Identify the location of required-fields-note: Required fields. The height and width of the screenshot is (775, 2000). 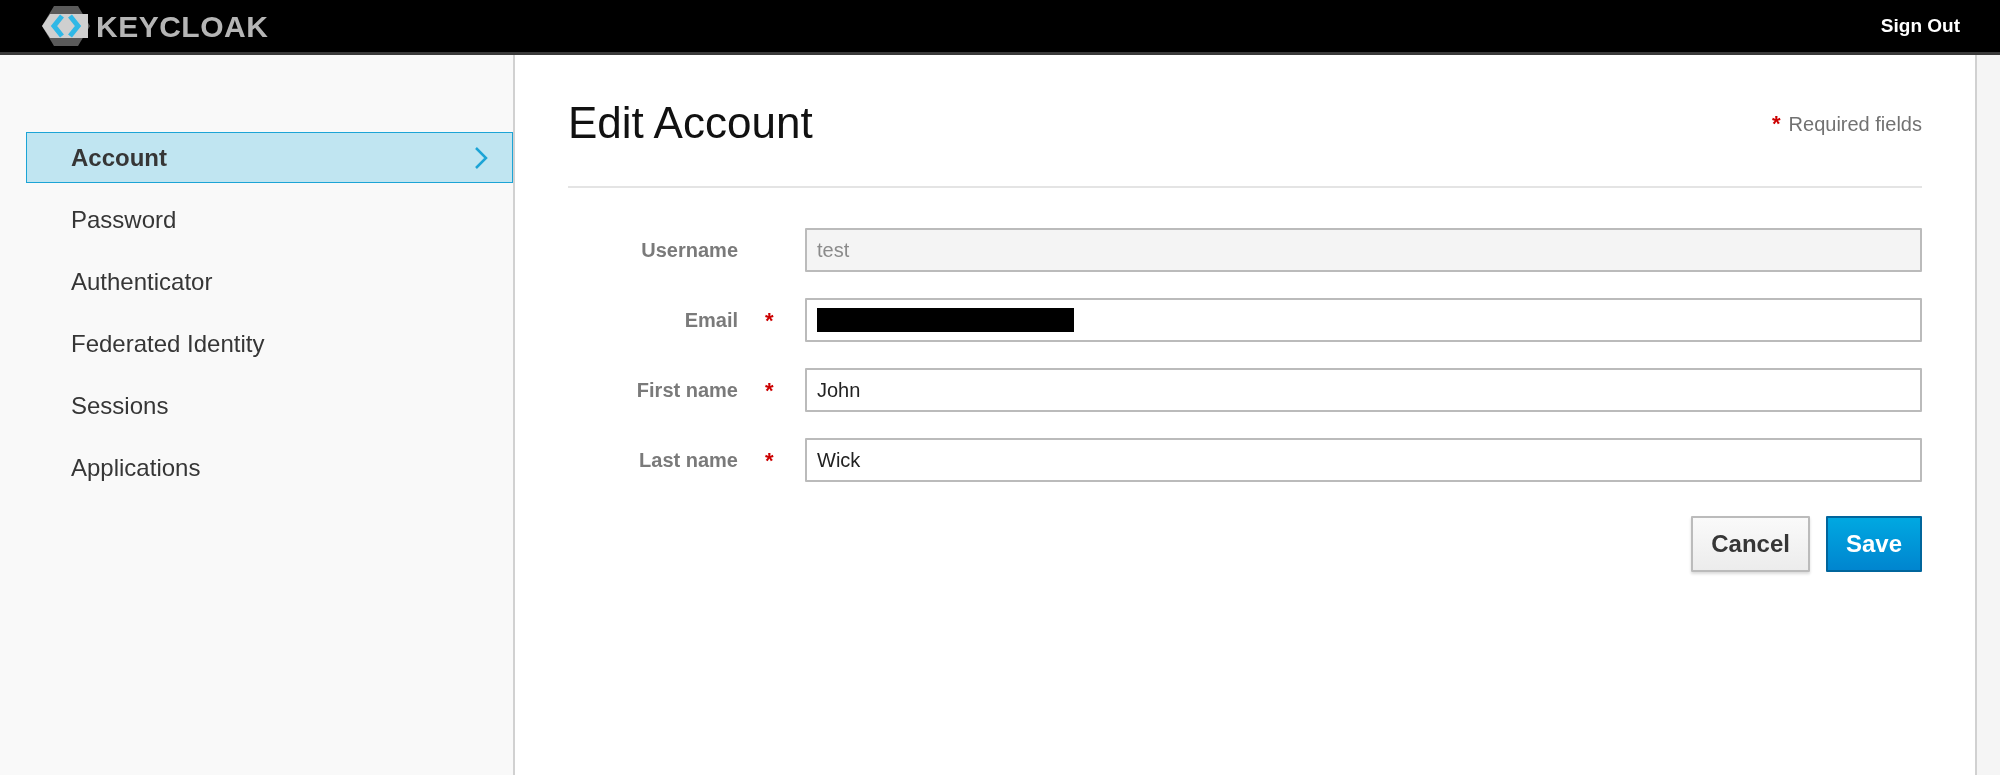
(1855, 124).